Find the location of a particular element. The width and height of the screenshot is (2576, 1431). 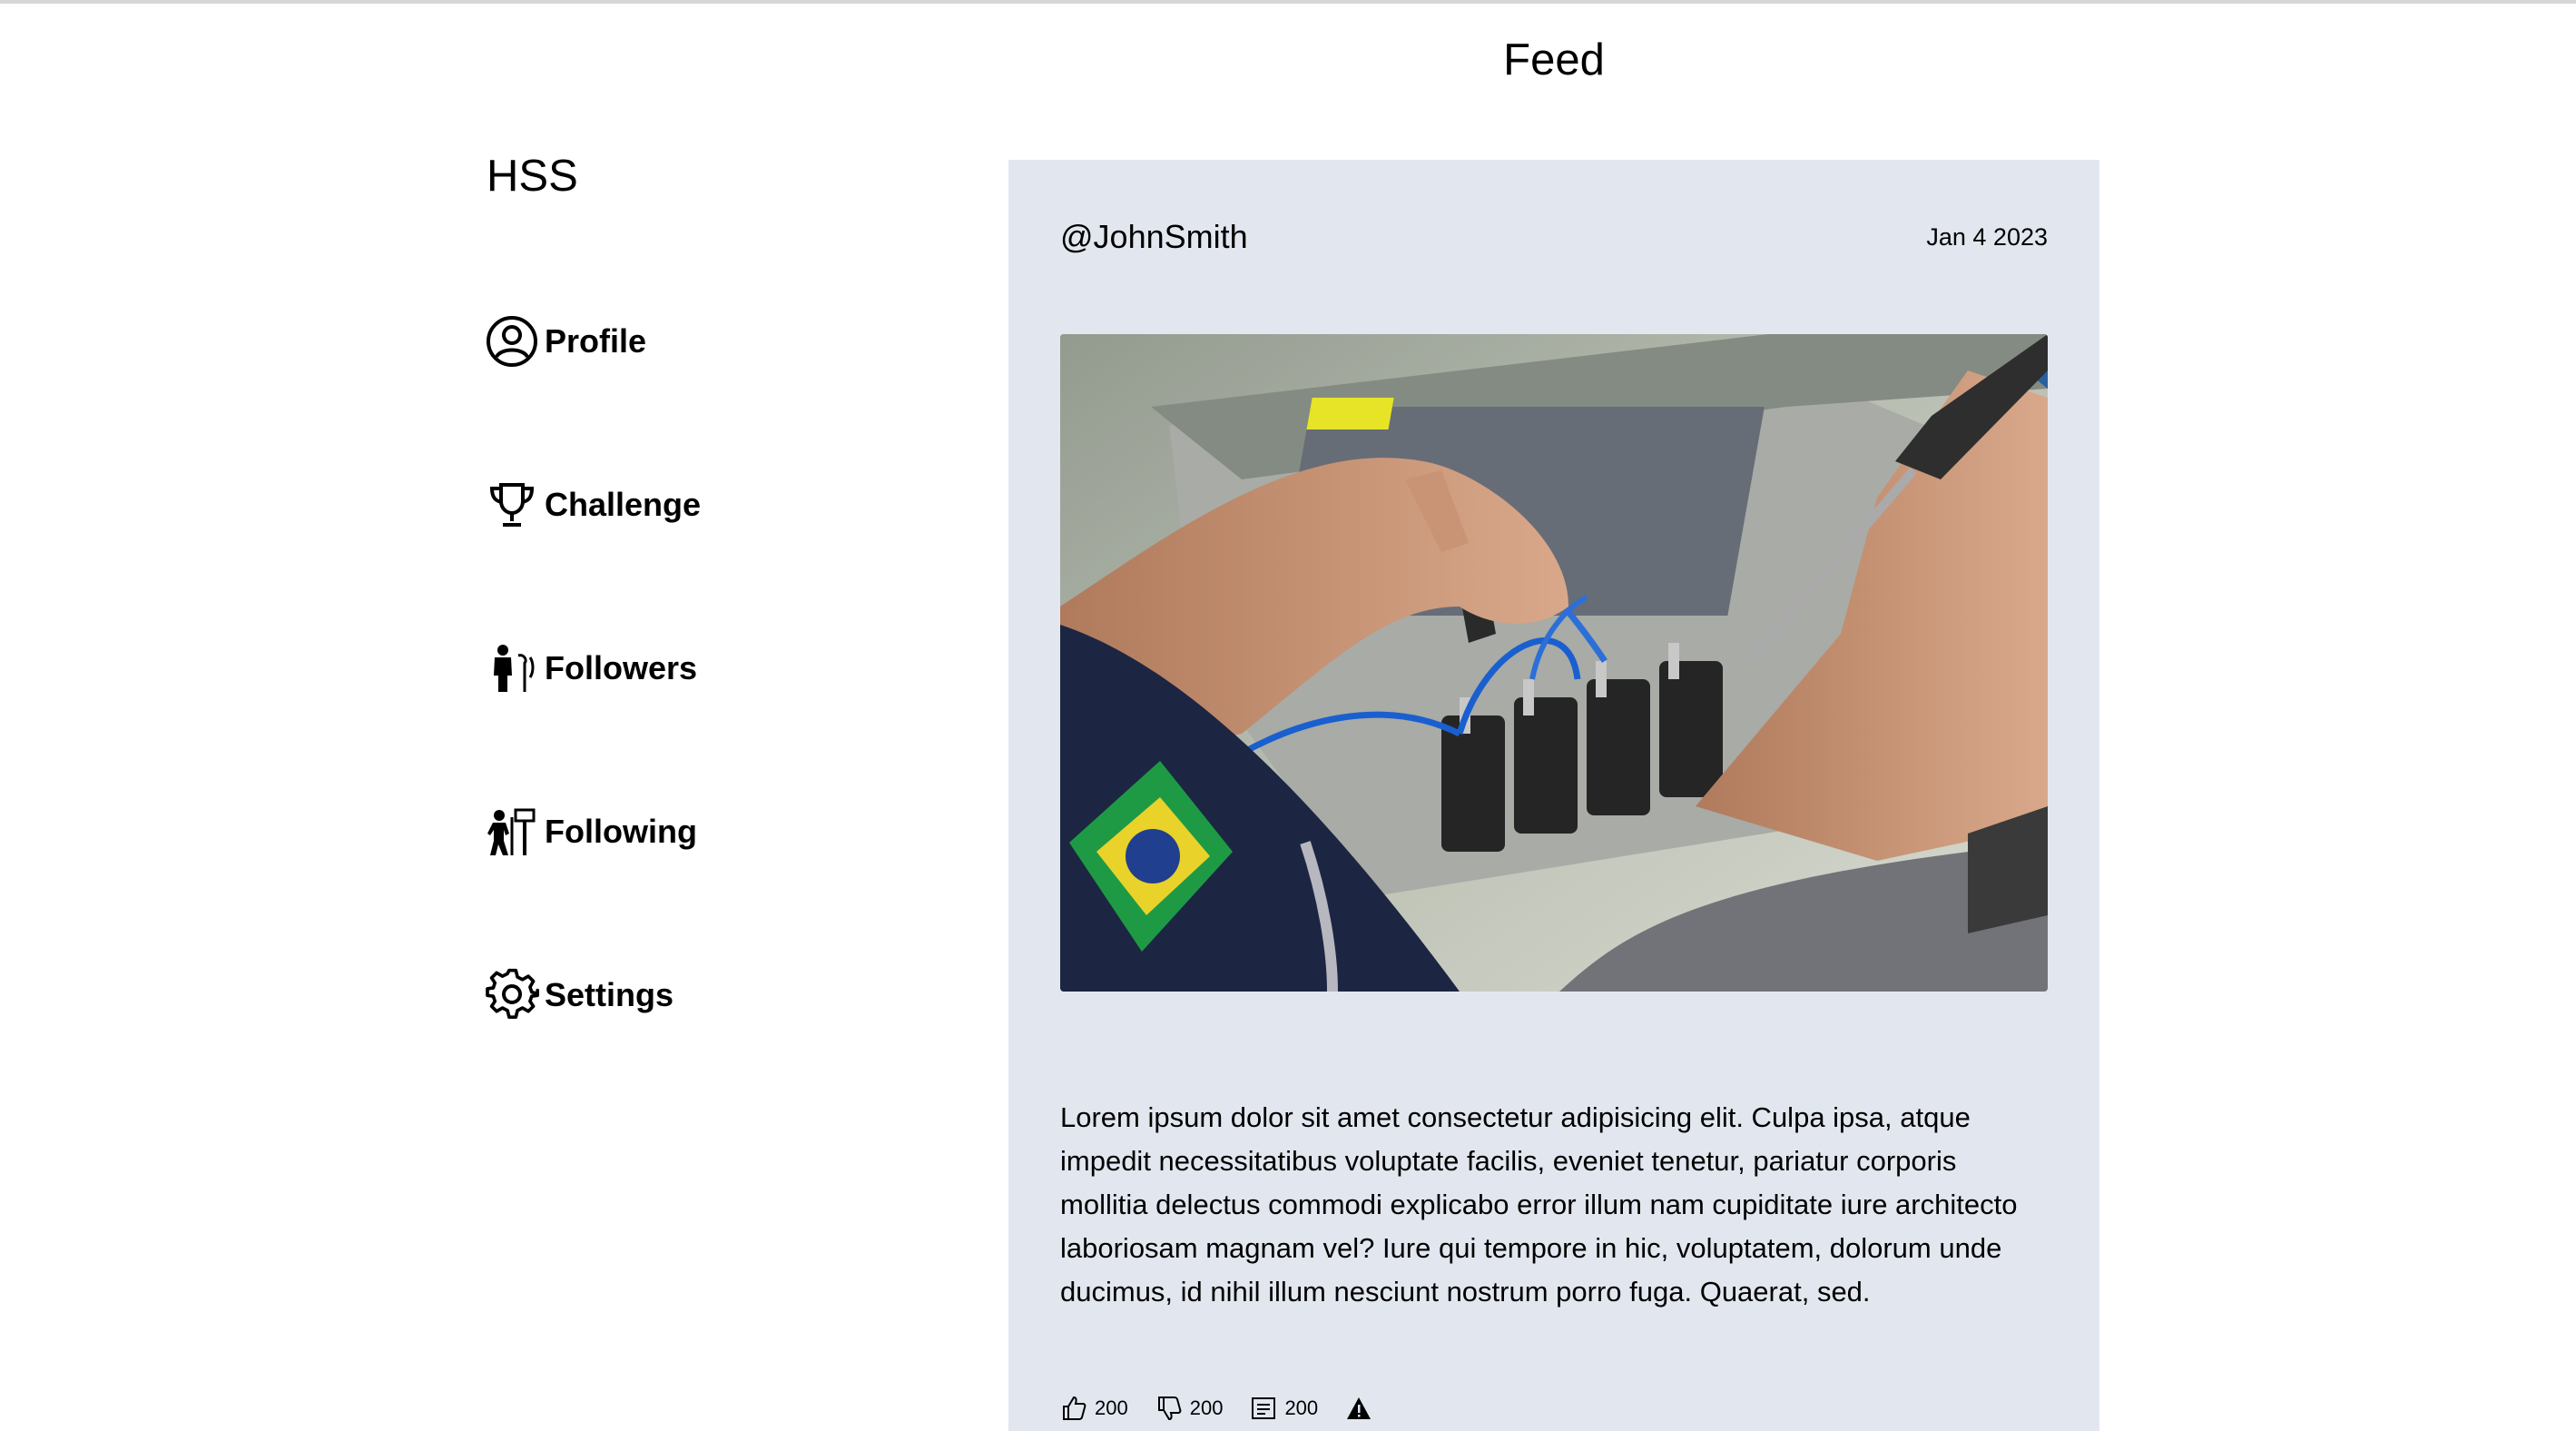

like-button: 200 is located at coordinates (1094, 1409).